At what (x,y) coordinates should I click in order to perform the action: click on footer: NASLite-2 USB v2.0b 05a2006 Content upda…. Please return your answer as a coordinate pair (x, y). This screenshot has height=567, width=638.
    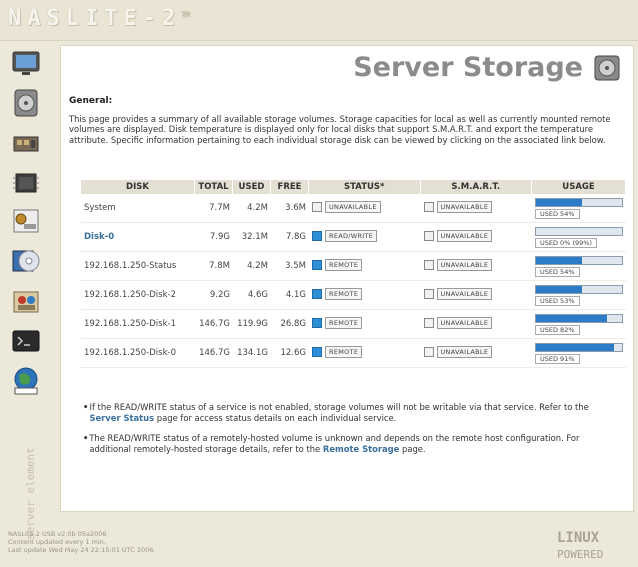
    Looking at the image, I should click on (81, 542).